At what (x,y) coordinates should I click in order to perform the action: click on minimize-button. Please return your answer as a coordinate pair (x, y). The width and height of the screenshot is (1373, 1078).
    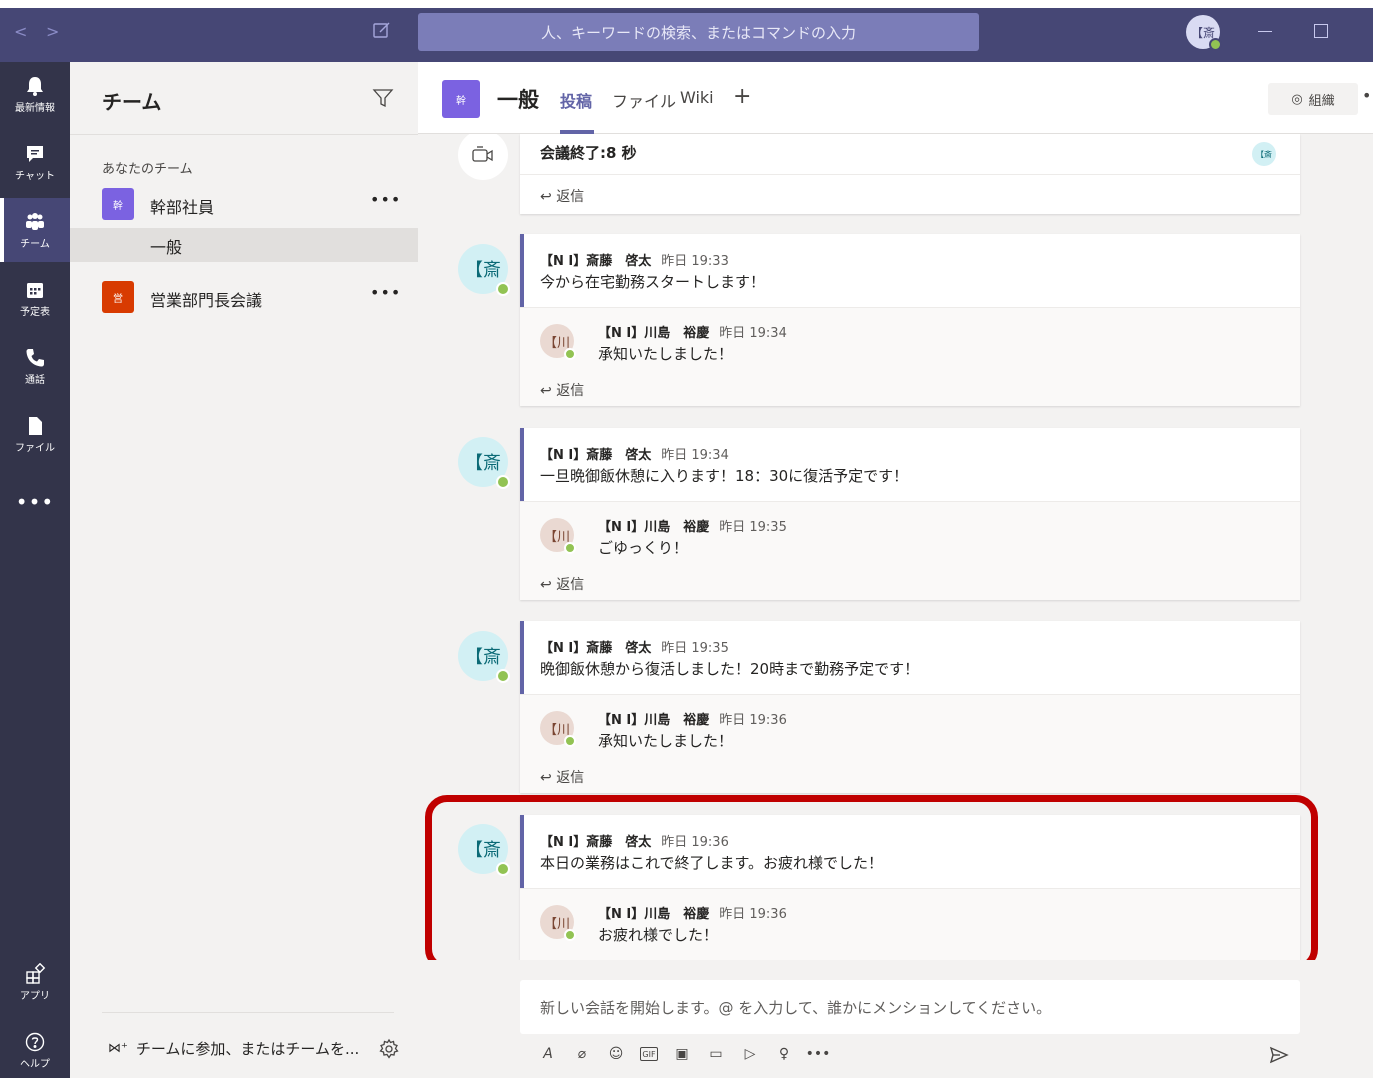
    Looking at the image, I should click on (1265, 31).